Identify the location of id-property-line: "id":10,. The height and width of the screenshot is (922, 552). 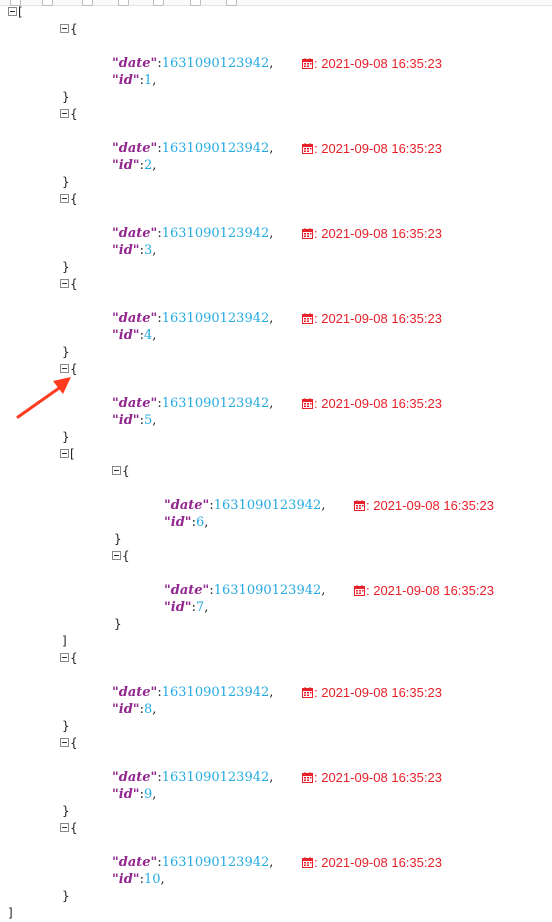
(138, 879).